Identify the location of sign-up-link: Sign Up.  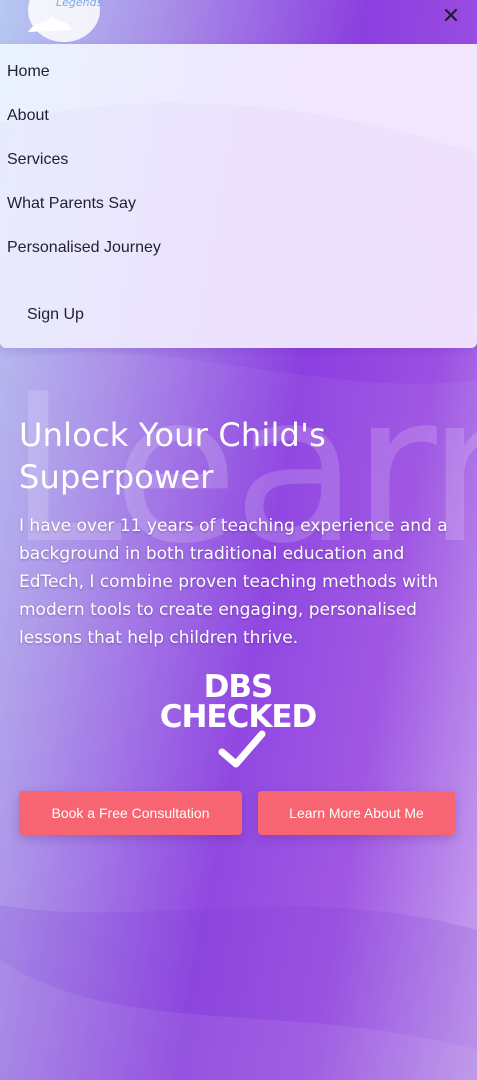
(55, 315).